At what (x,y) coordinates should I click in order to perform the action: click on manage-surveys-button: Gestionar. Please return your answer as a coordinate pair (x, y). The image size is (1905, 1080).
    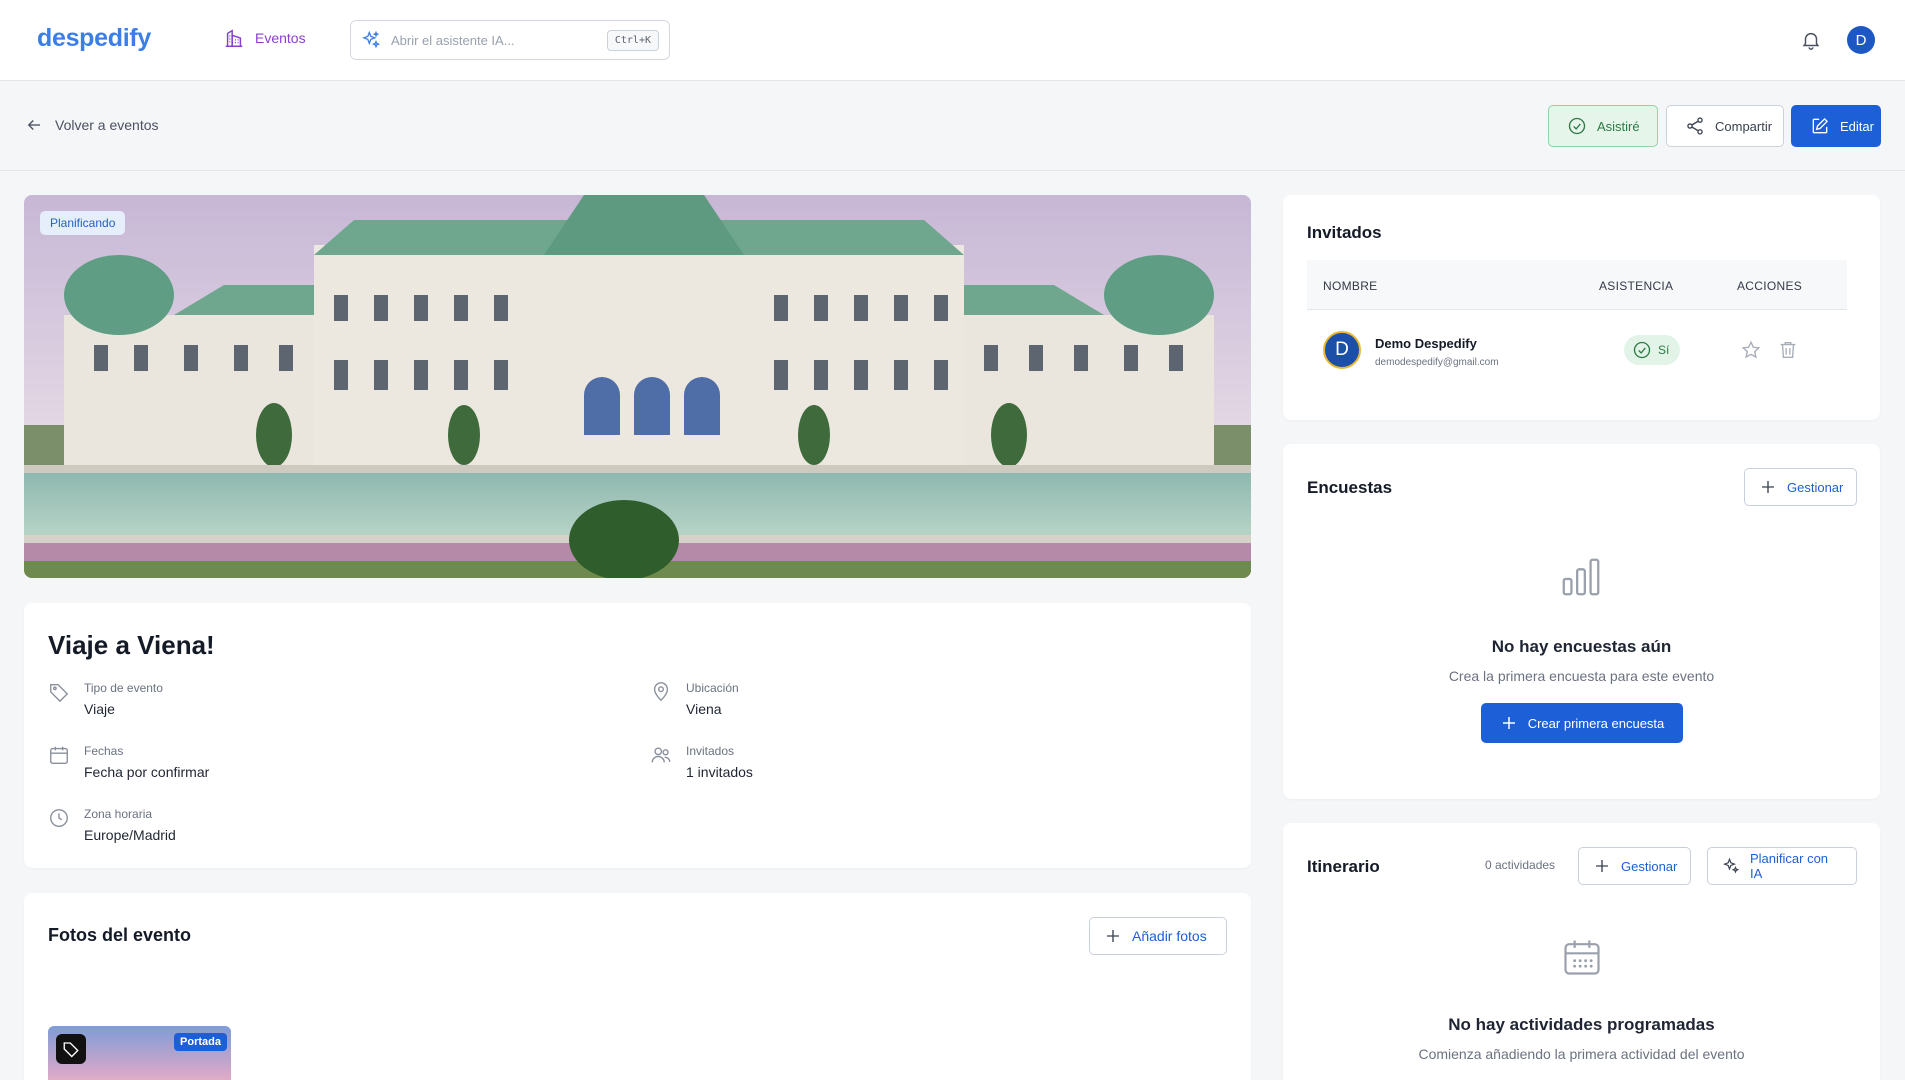
    Looking at the image, I should click on (1800, 487).